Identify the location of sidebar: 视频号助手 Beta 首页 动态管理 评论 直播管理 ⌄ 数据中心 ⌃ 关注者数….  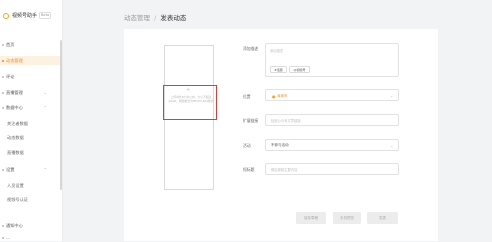
(31, 120).